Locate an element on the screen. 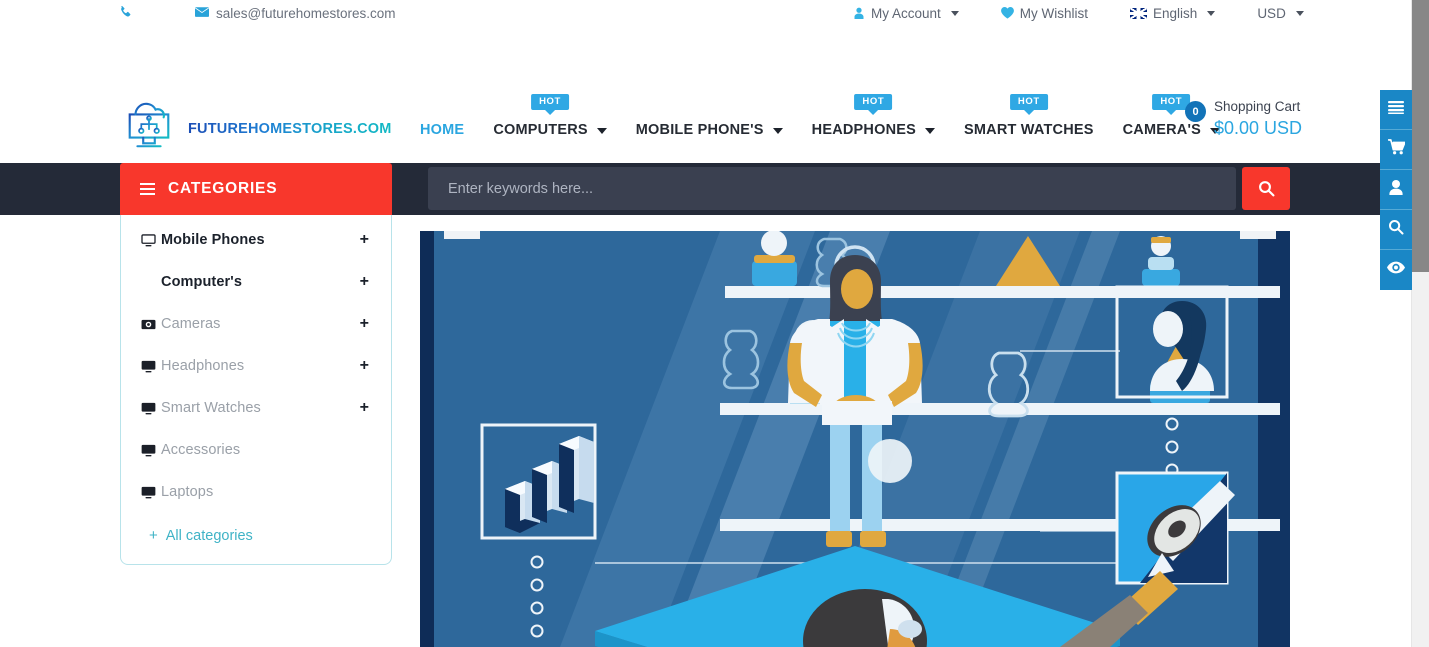 Image resolution: width=1429 pixels, height=647 pixels. heart-icon is located at coordinates (1007, 13).